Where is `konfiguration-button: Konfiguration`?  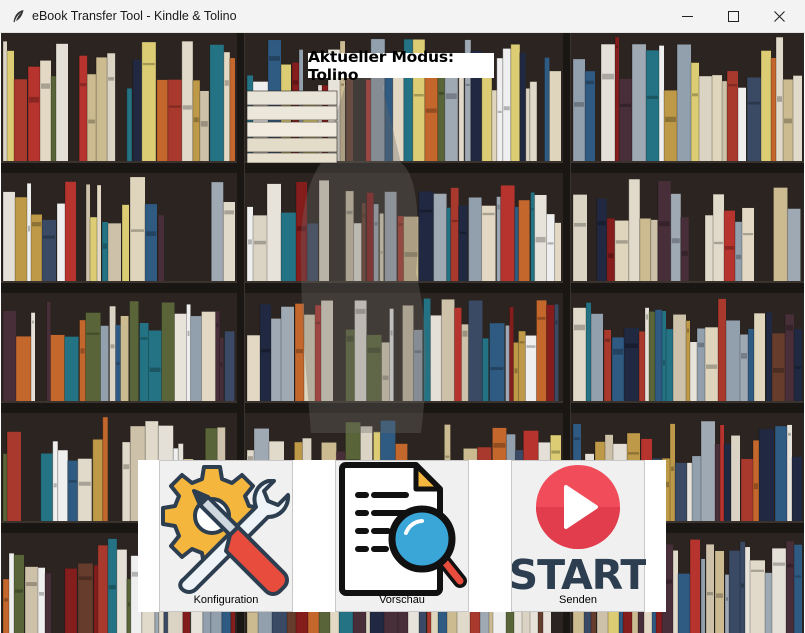 konfiguration-button: Konfiguration is located at coordinates (226, 536).